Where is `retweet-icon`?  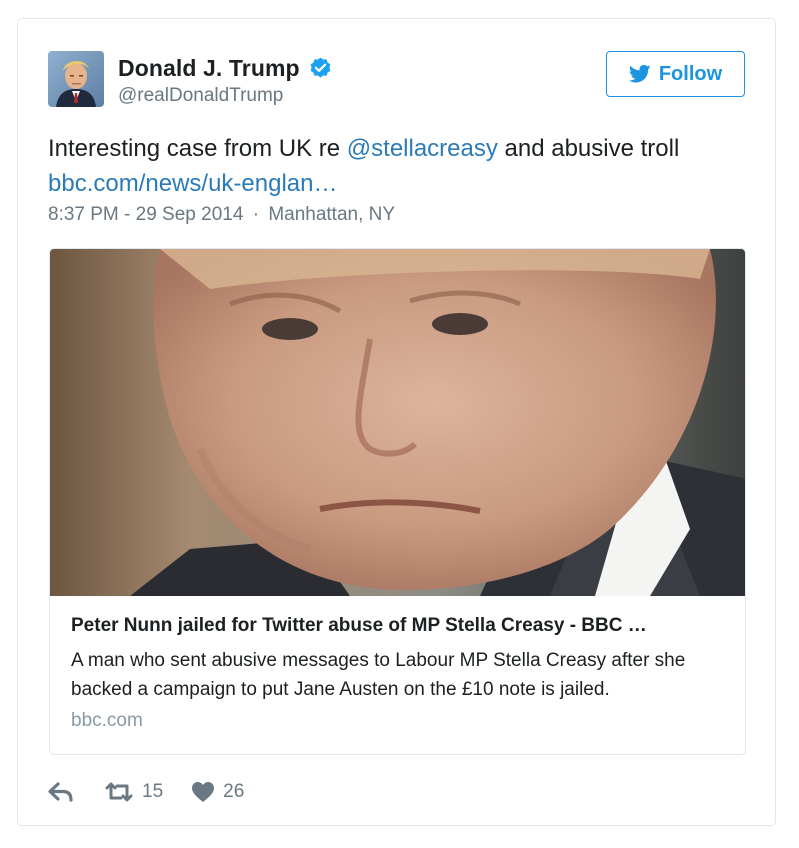
retweet-icon is located at coordinates (119, 792).